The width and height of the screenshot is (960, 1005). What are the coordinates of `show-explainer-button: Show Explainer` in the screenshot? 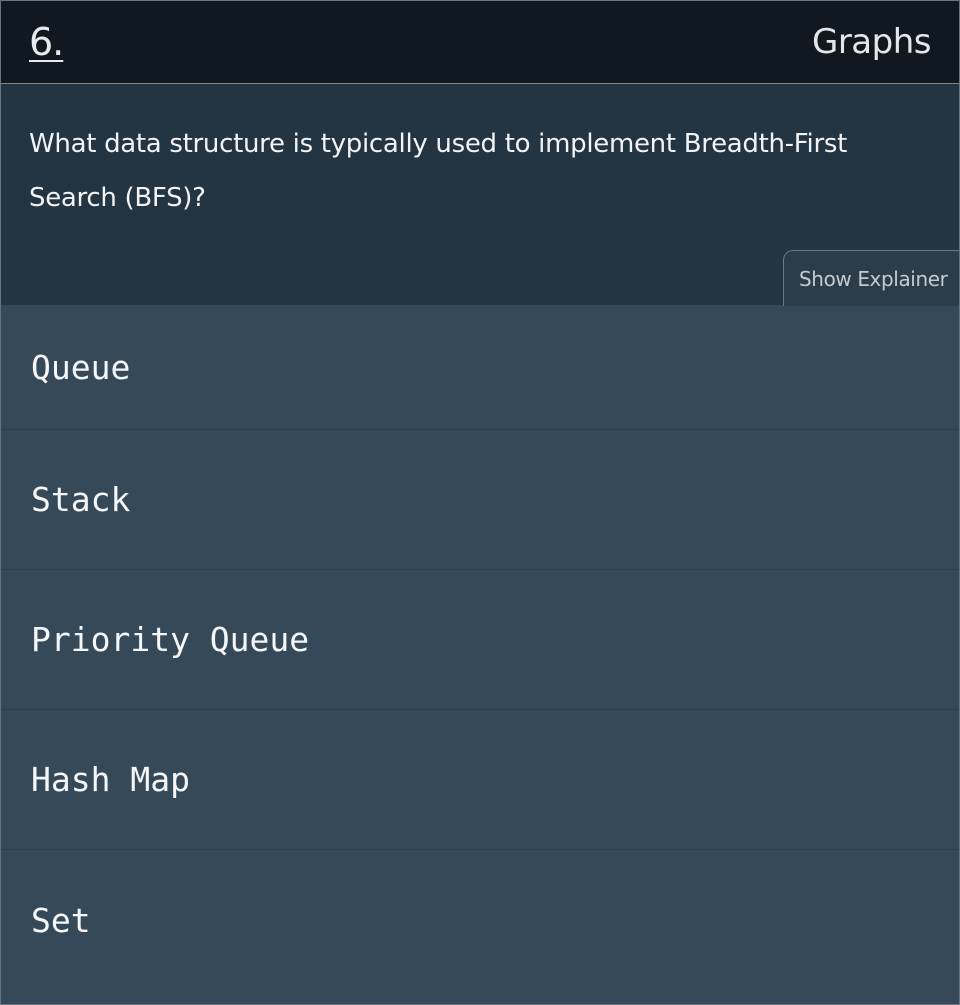 It's located at (871, 278).